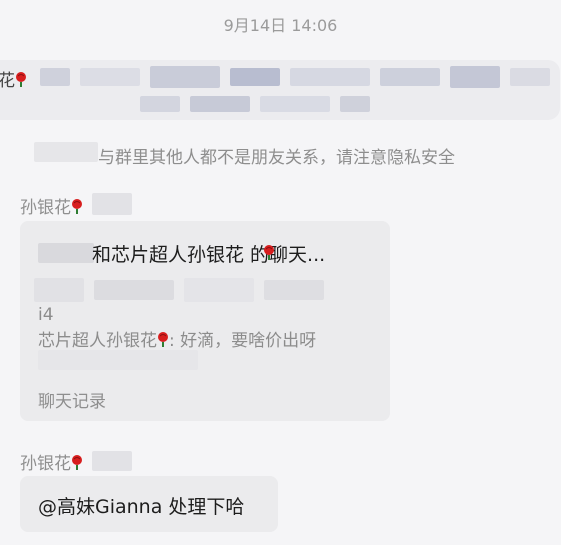 This screenshot has width=561, height=545. Describe the element at coordinates (276, 158) in the screenshot. I see `privacy-notice: 与群里其他人都不是朋友关系，请注意隐私安全` at that location.